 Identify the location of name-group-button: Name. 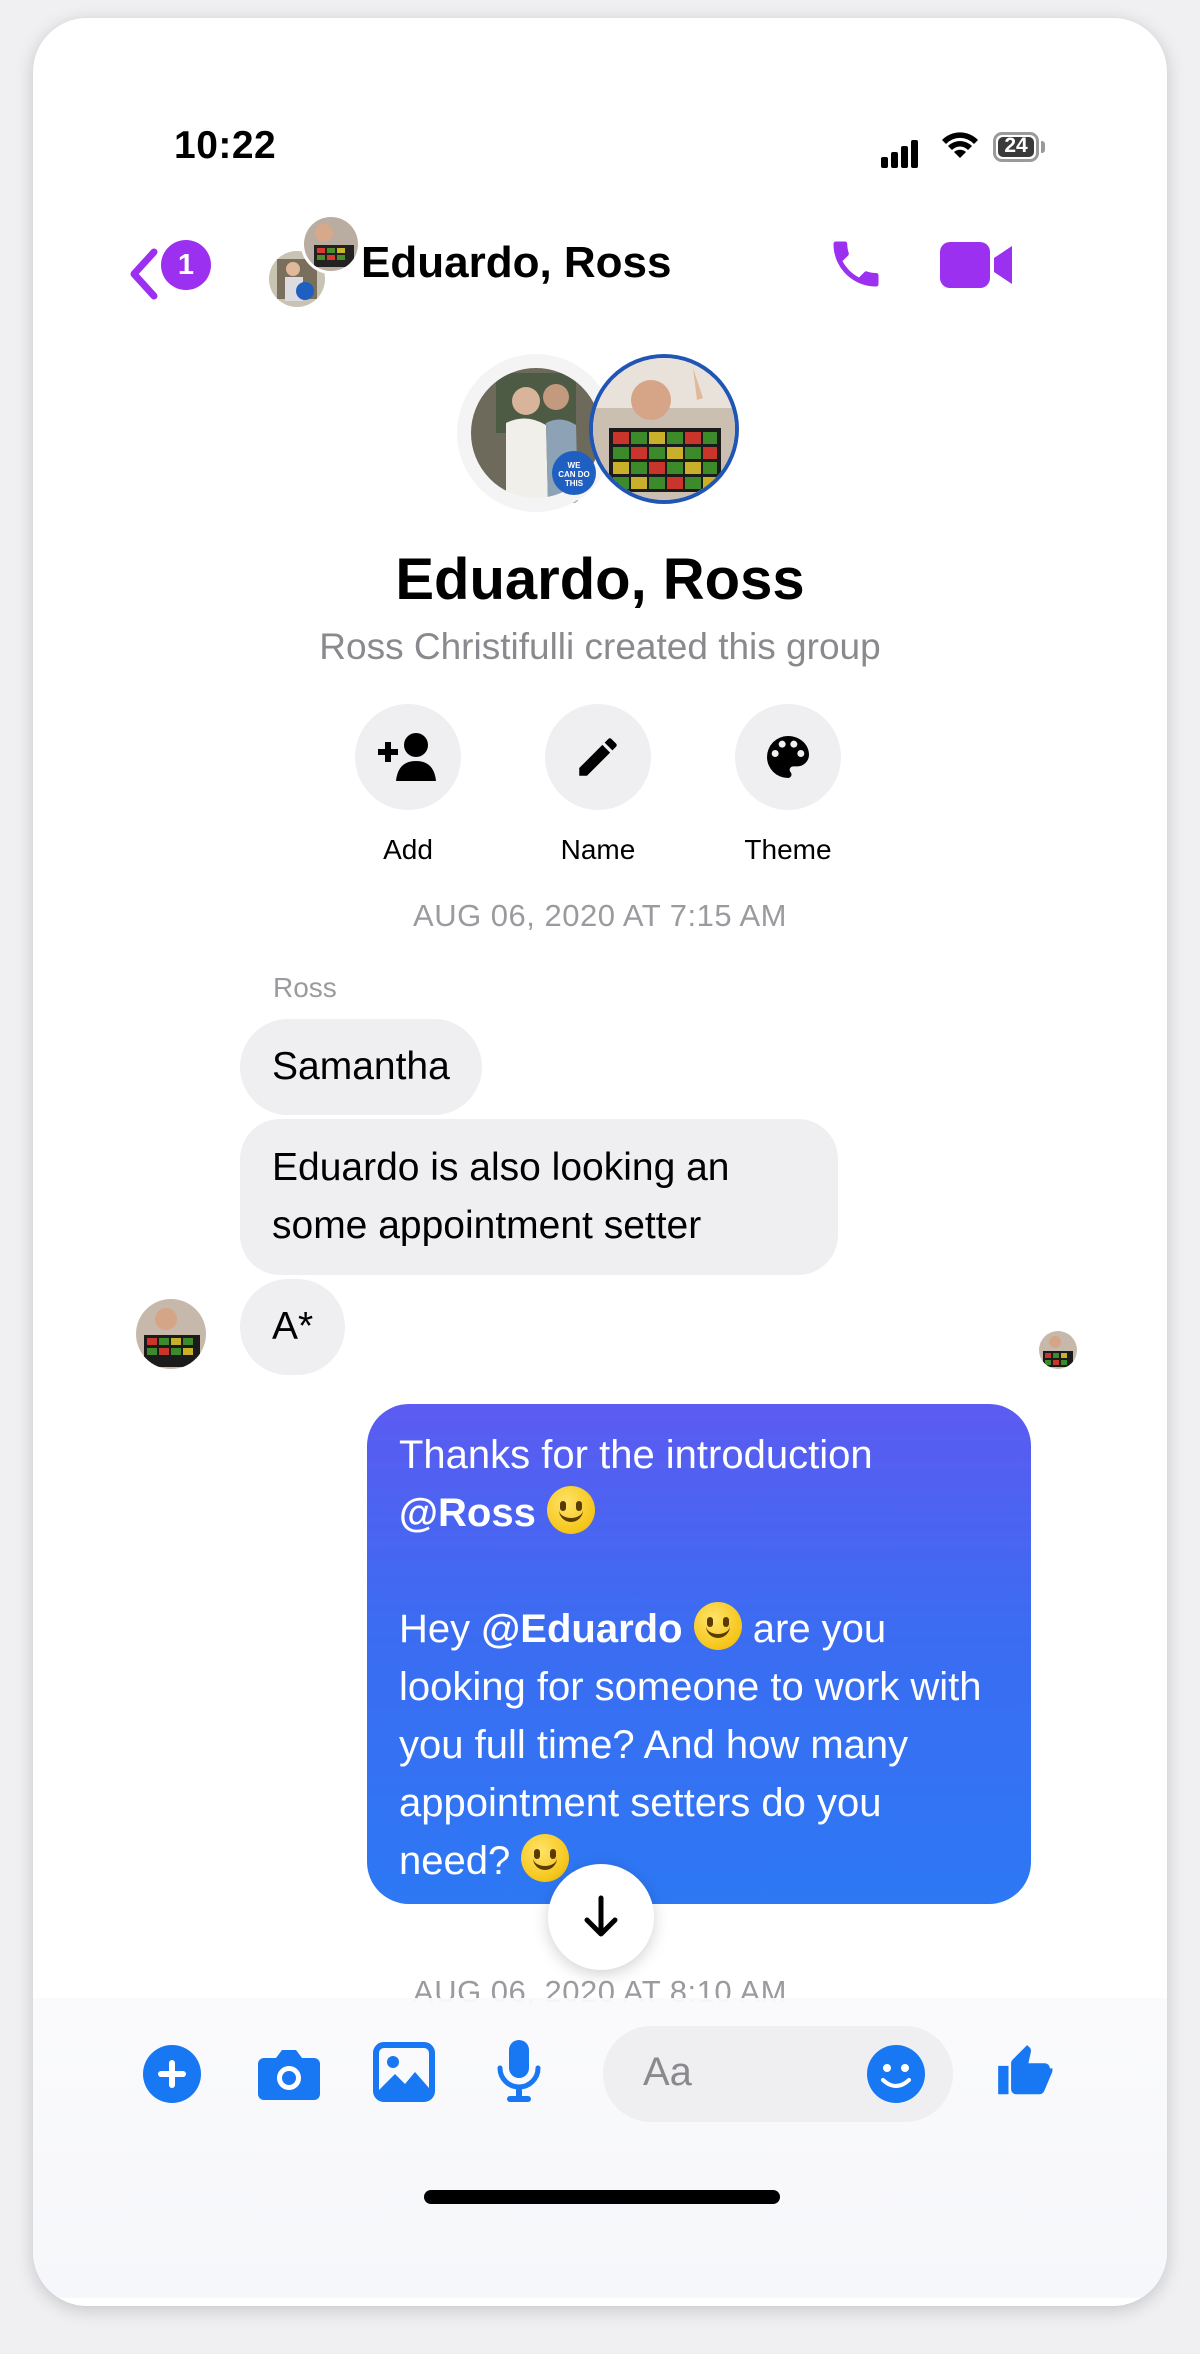
(598, 785).